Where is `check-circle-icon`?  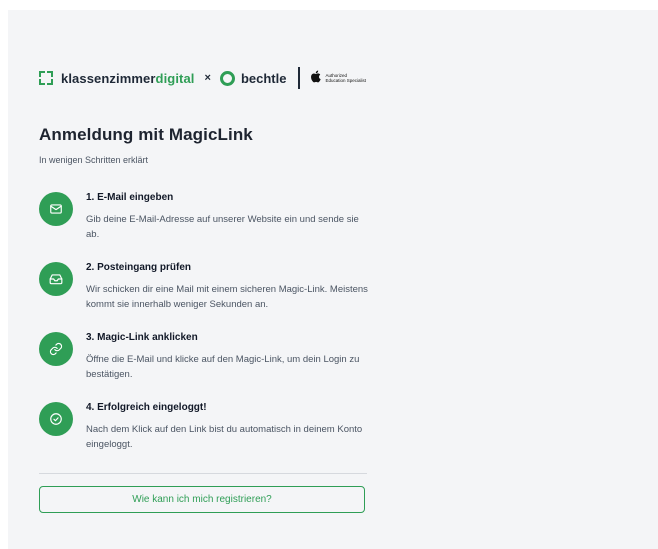 check-circle-icon is located at coordinates (56, 419).